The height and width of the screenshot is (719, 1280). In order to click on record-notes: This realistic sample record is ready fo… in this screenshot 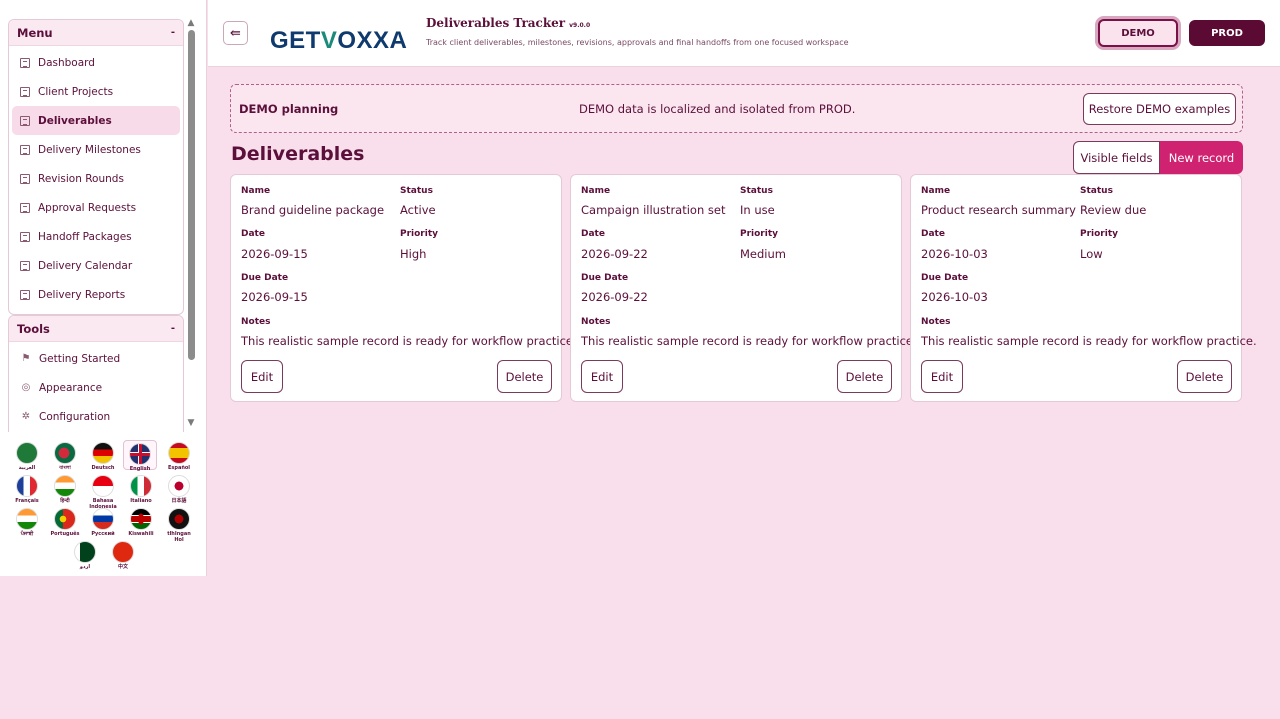, I will do `click(749, 341)`.